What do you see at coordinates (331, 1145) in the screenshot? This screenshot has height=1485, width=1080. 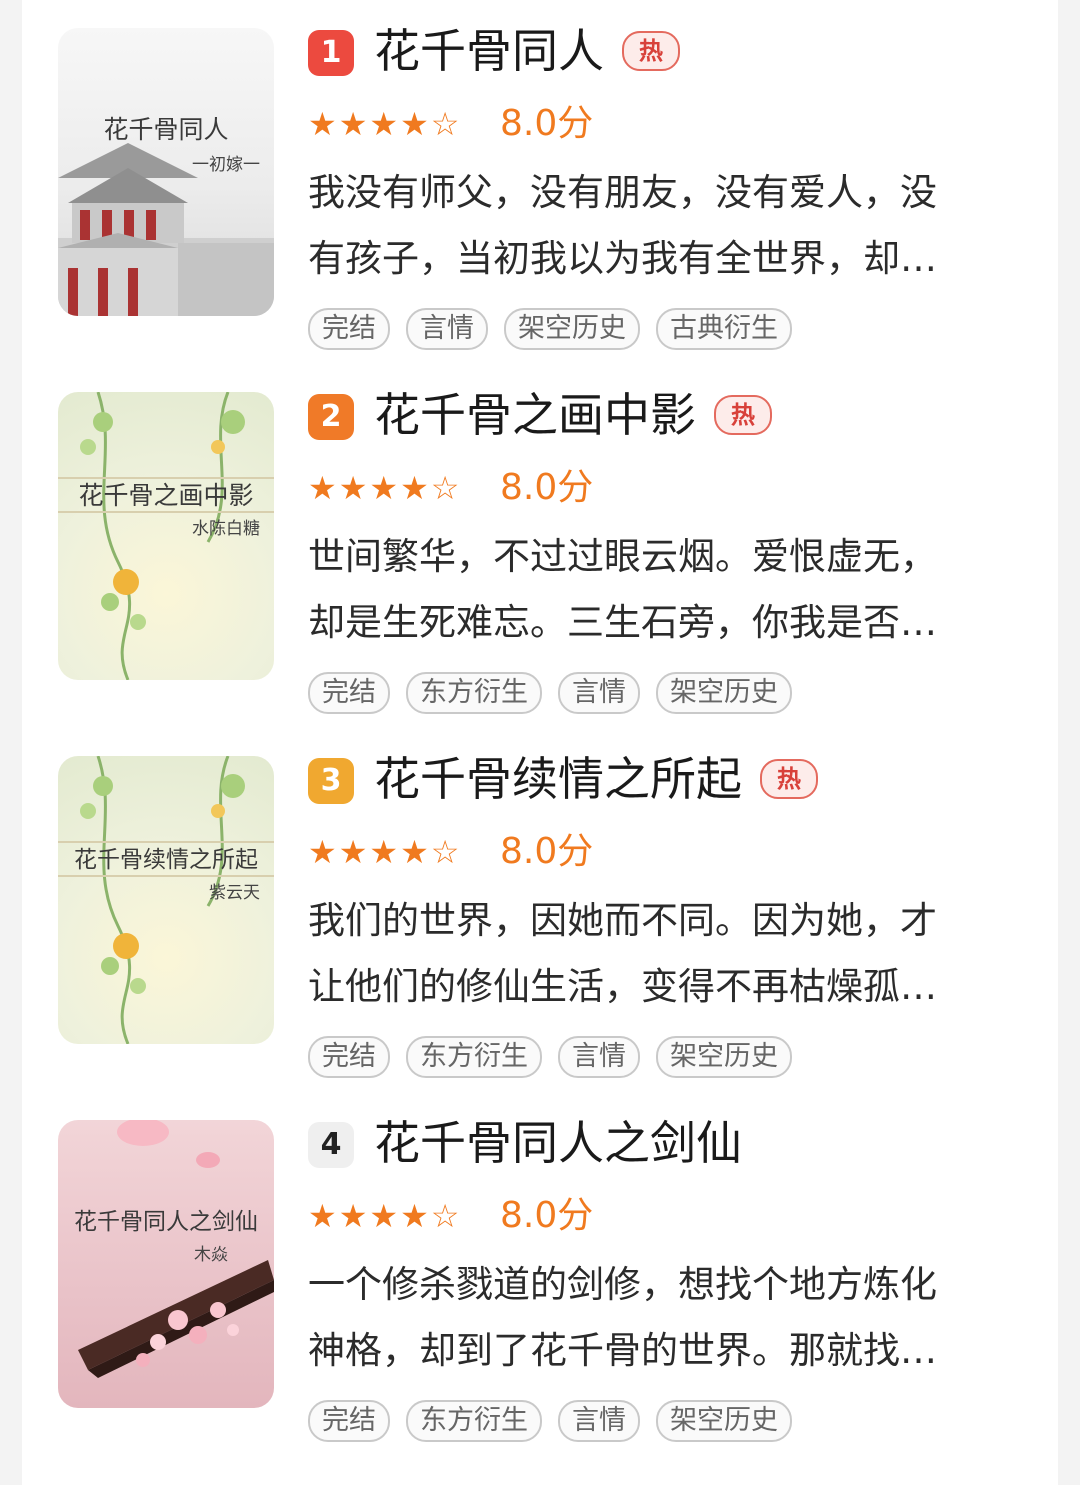 I see `rank-badge: 4` at bounding box center [331, 1145].